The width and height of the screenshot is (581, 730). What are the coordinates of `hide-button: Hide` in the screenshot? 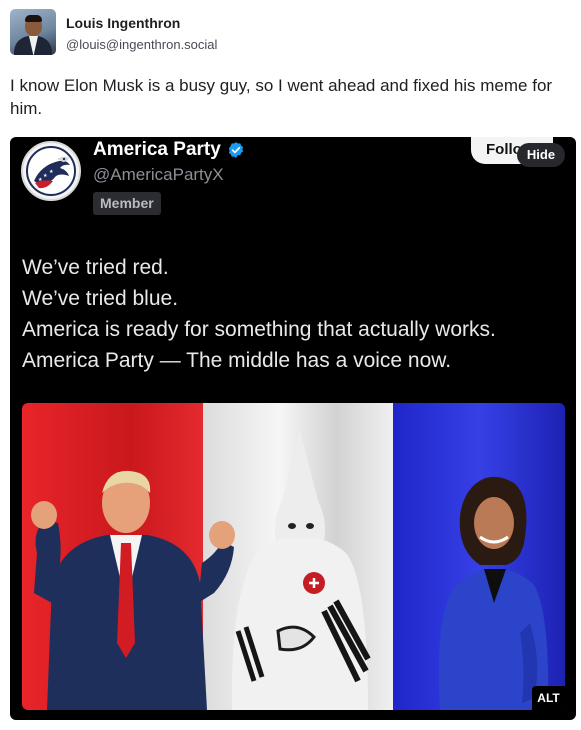 It's located at (541, 155).